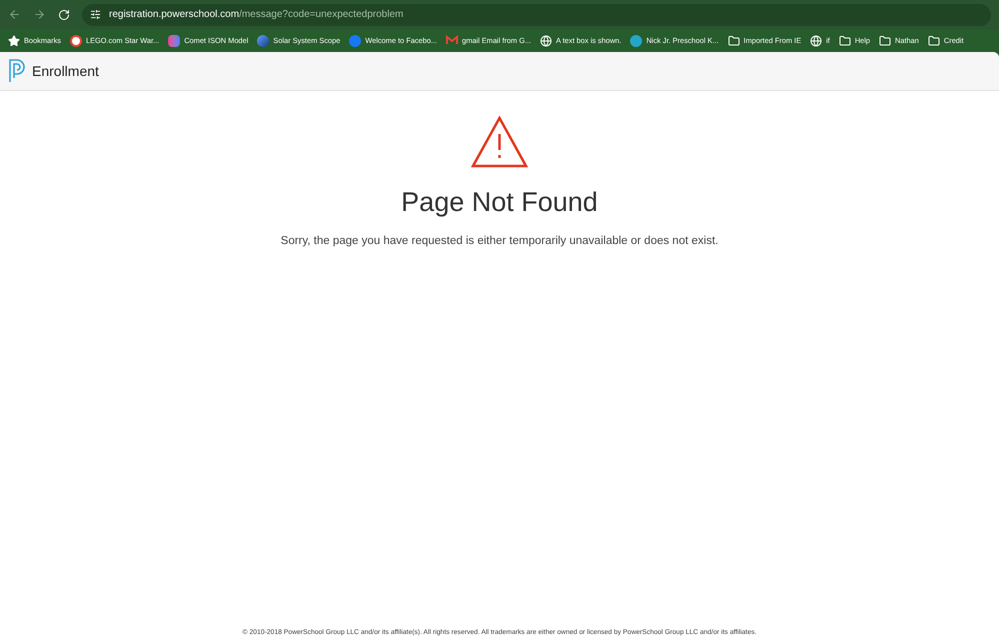 This screenshot has width=999, height=639. Describe the element at coordinates (536, 15) in the screenshot. I see `address-bar: registration.powerschool.com/message?code=unexpectedproblem` at that location.